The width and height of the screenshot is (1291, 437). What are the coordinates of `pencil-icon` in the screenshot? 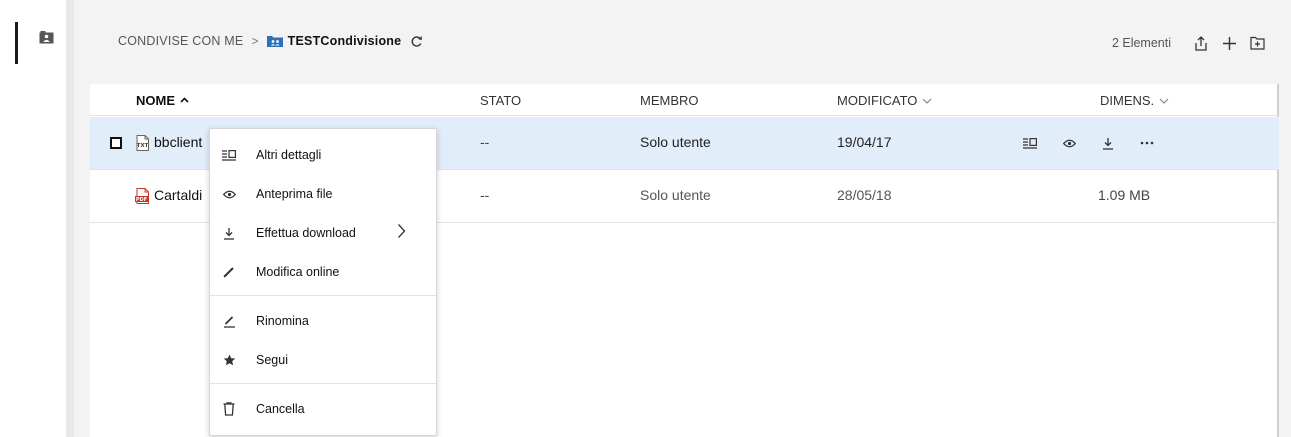 It's located at (229, 272).